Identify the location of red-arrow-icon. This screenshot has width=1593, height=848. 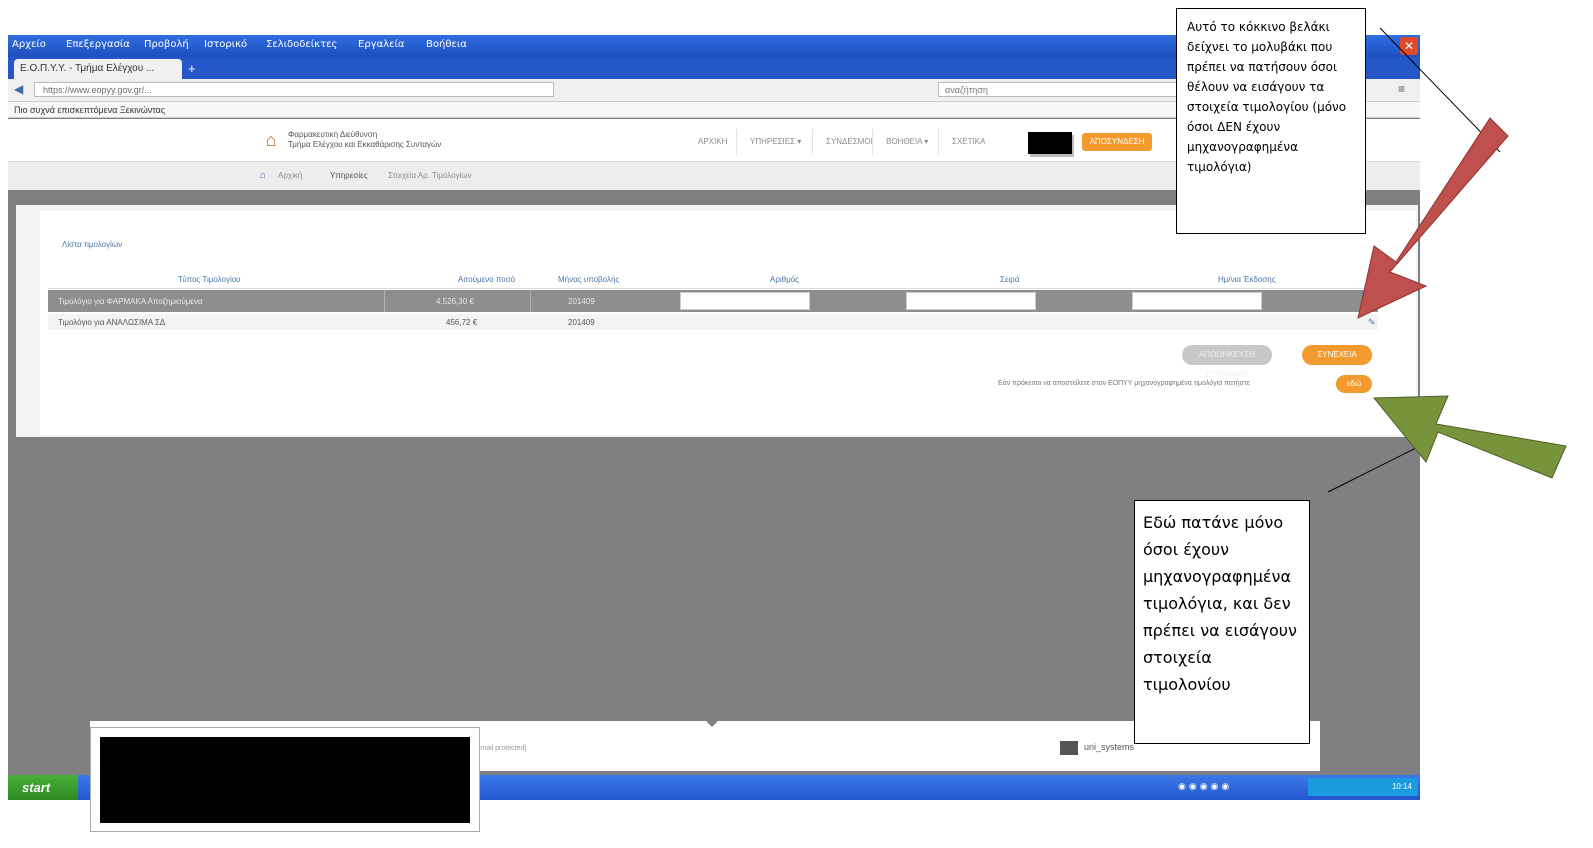
(1433, 218).